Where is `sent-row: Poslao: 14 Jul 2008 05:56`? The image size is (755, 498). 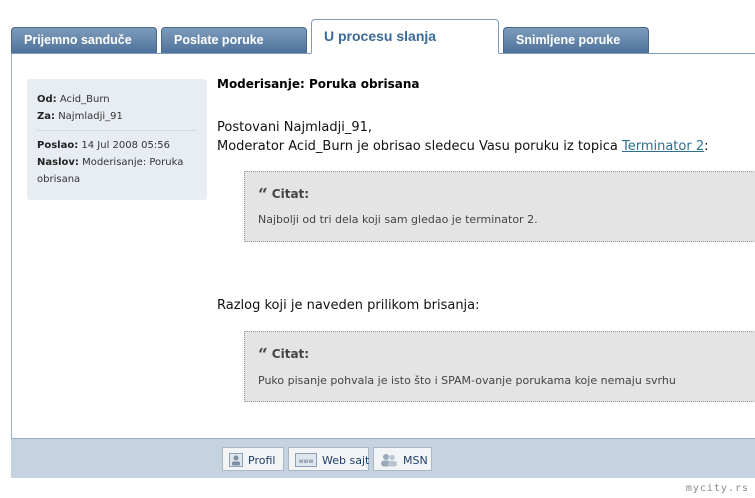
sent-row: Poslao: 14 Jul 2008 05:56 is located at coordinates (117, 145).